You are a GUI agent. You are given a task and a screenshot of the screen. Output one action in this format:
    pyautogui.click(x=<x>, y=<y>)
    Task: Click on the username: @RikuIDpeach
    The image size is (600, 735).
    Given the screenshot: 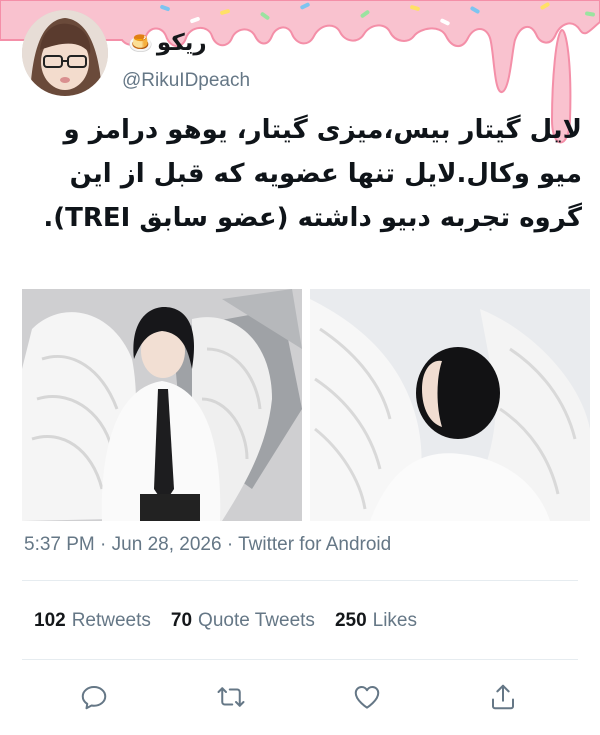 What is the action you would take?
    pyautogui.click(x=186, y=81)
    